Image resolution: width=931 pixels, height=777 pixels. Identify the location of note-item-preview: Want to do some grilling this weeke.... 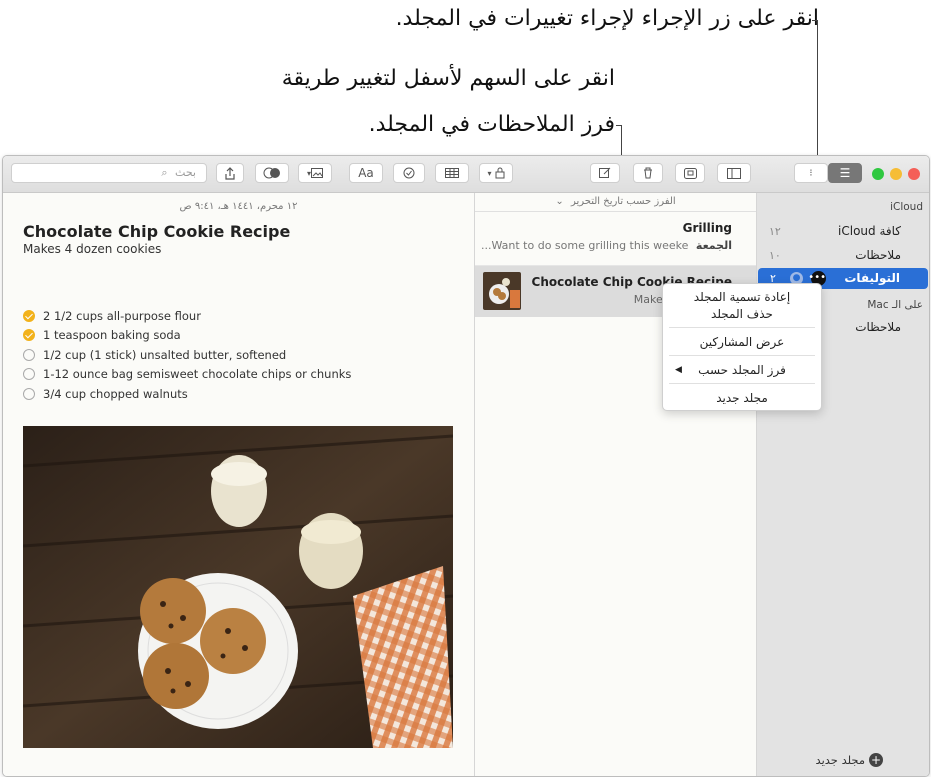
(584, 245).